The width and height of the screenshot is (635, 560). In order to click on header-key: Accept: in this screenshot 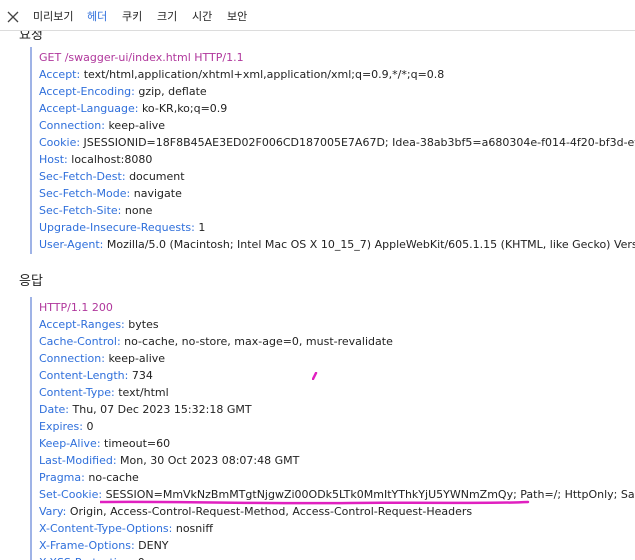, I will do `click(60, 74)`.